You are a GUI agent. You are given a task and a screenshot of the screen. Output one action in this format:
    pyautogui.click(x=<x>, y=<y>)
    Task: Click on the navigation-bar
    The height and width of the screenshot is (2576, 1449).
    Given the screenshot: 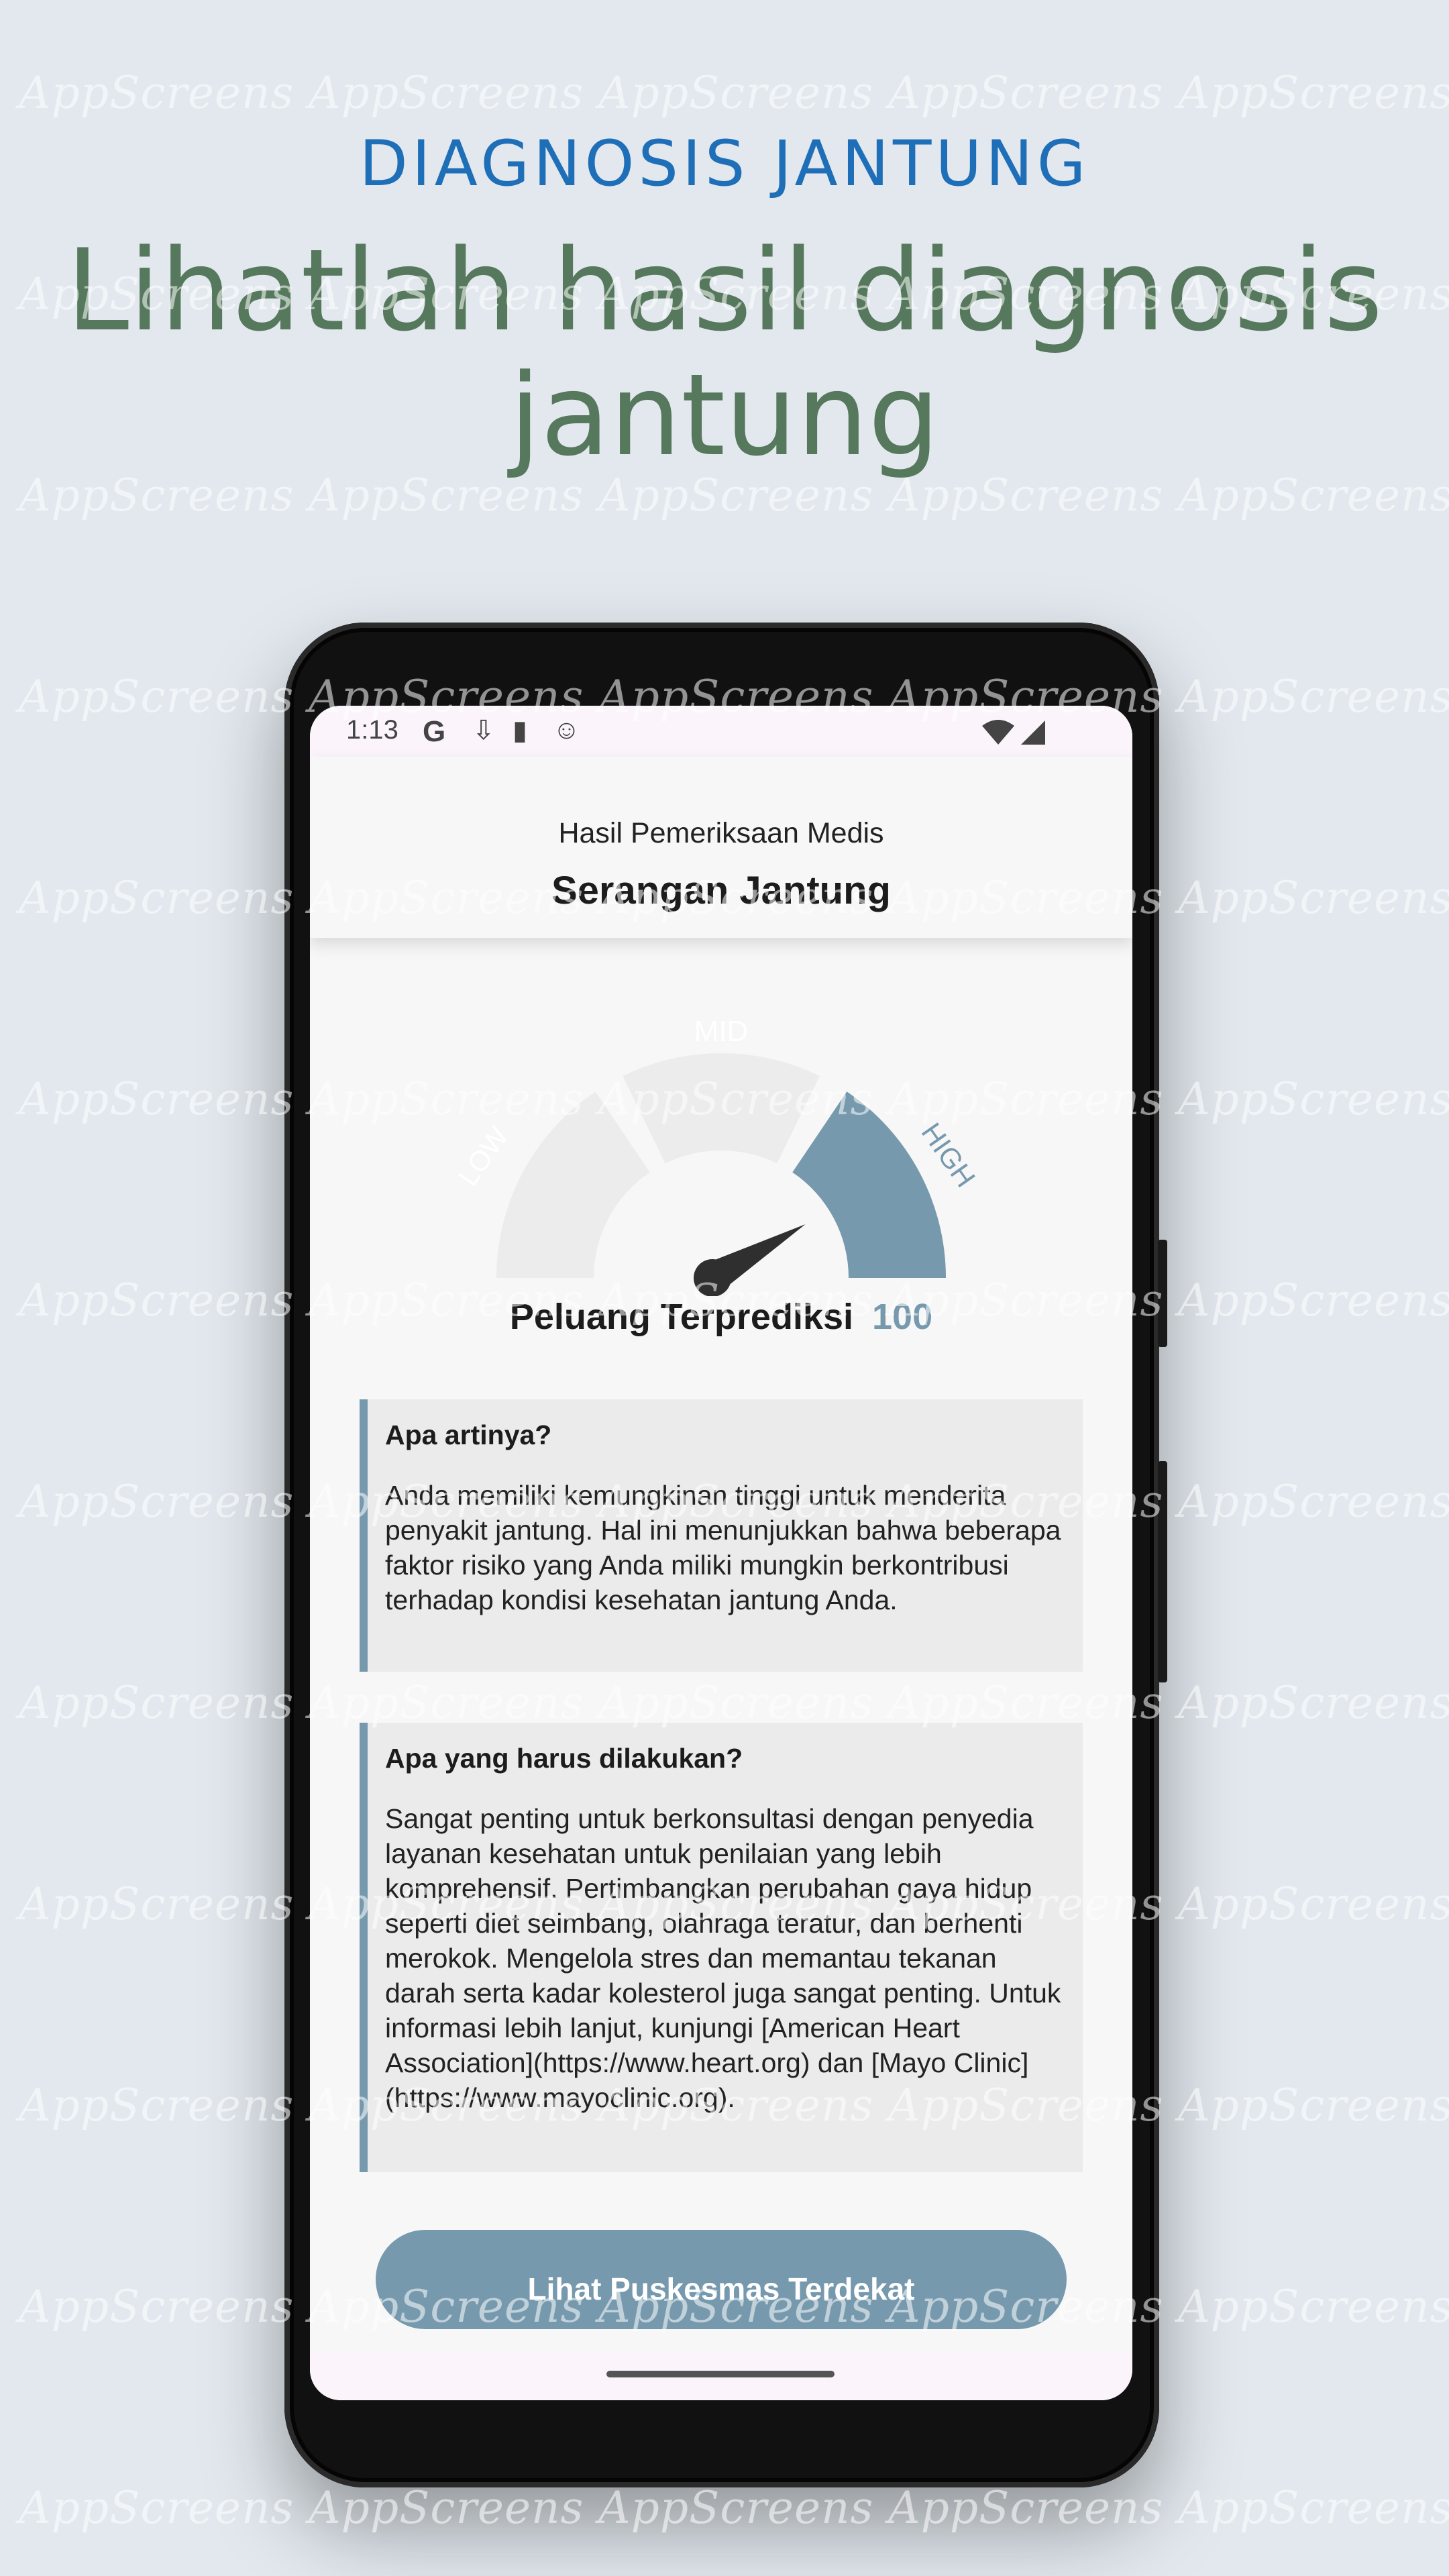 What is the action you would take?
    pyautogui.click(x=721, y=2376)
    